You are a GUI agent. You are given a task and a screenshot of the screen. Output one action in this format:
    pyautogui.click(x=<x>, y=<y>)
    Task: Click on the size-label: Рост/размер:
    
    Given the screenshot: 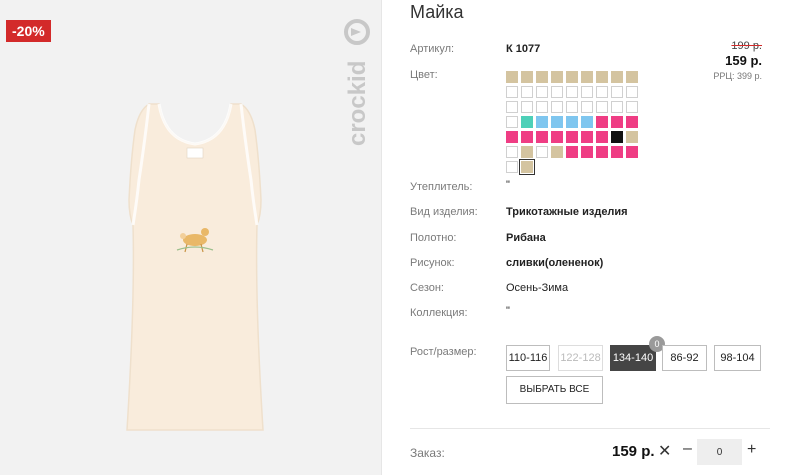 What is the action you would take?
    pyautogui.click(x=443, y=352)
    